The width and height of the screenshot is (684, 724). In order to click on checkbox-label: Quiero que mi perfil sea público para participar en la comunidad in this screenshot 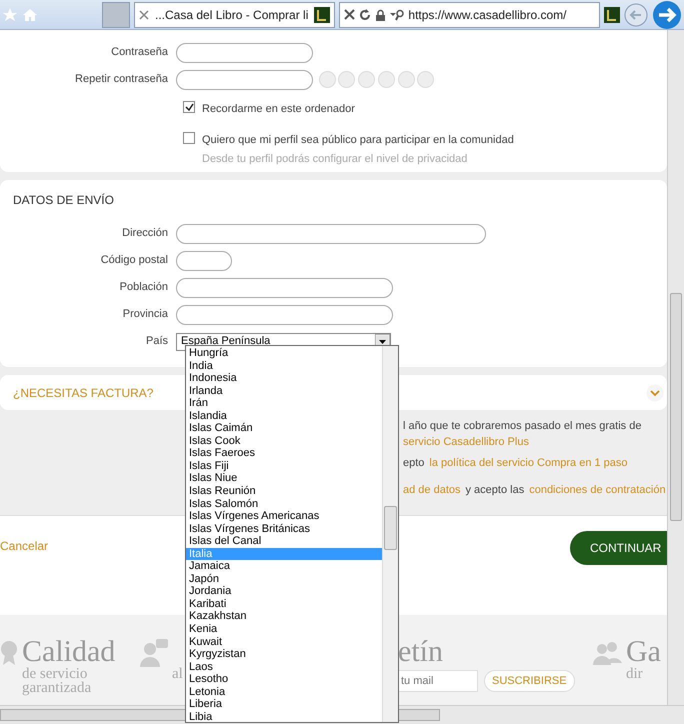, I will do `click(358, 140)`.